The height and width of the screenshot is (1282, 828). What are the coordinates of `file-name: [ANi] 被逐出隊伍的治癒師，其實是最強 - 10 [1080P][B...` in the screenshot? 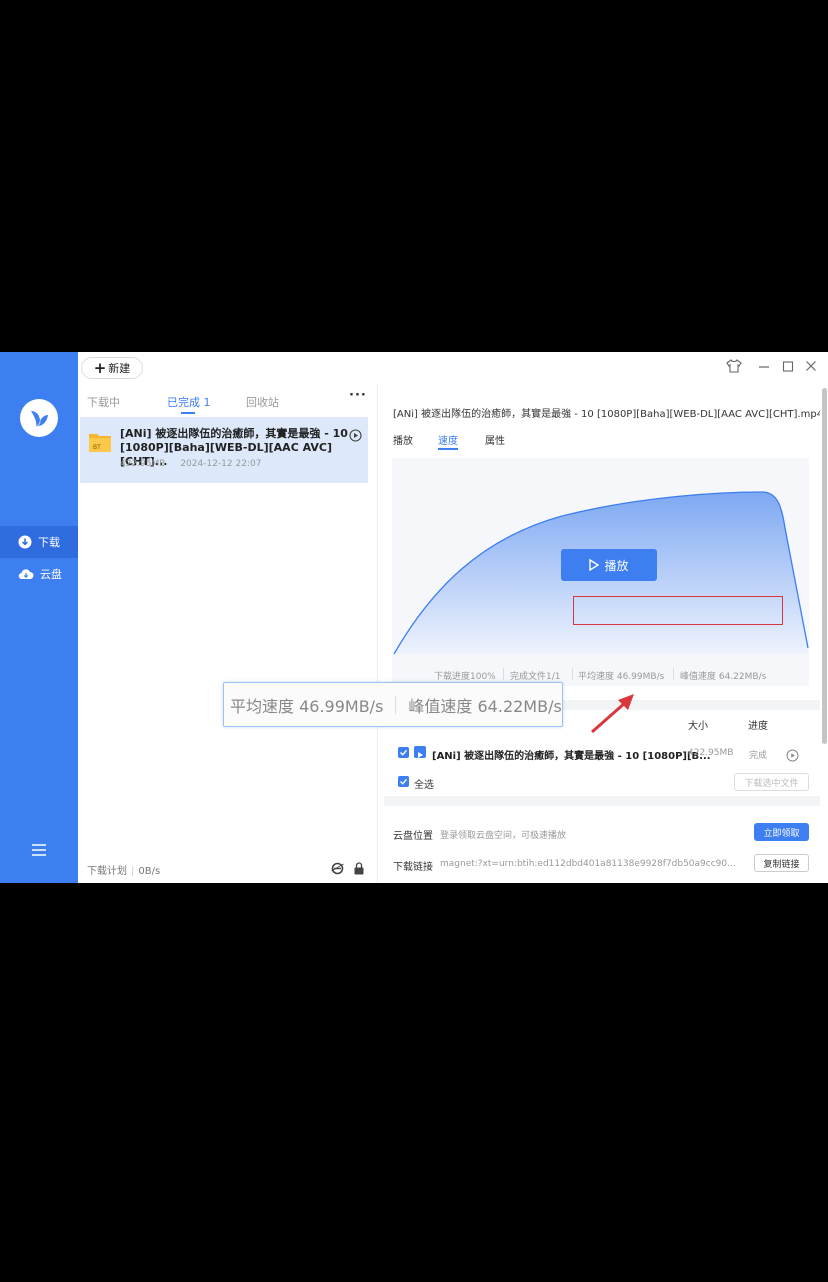 It's located at (571, 756).